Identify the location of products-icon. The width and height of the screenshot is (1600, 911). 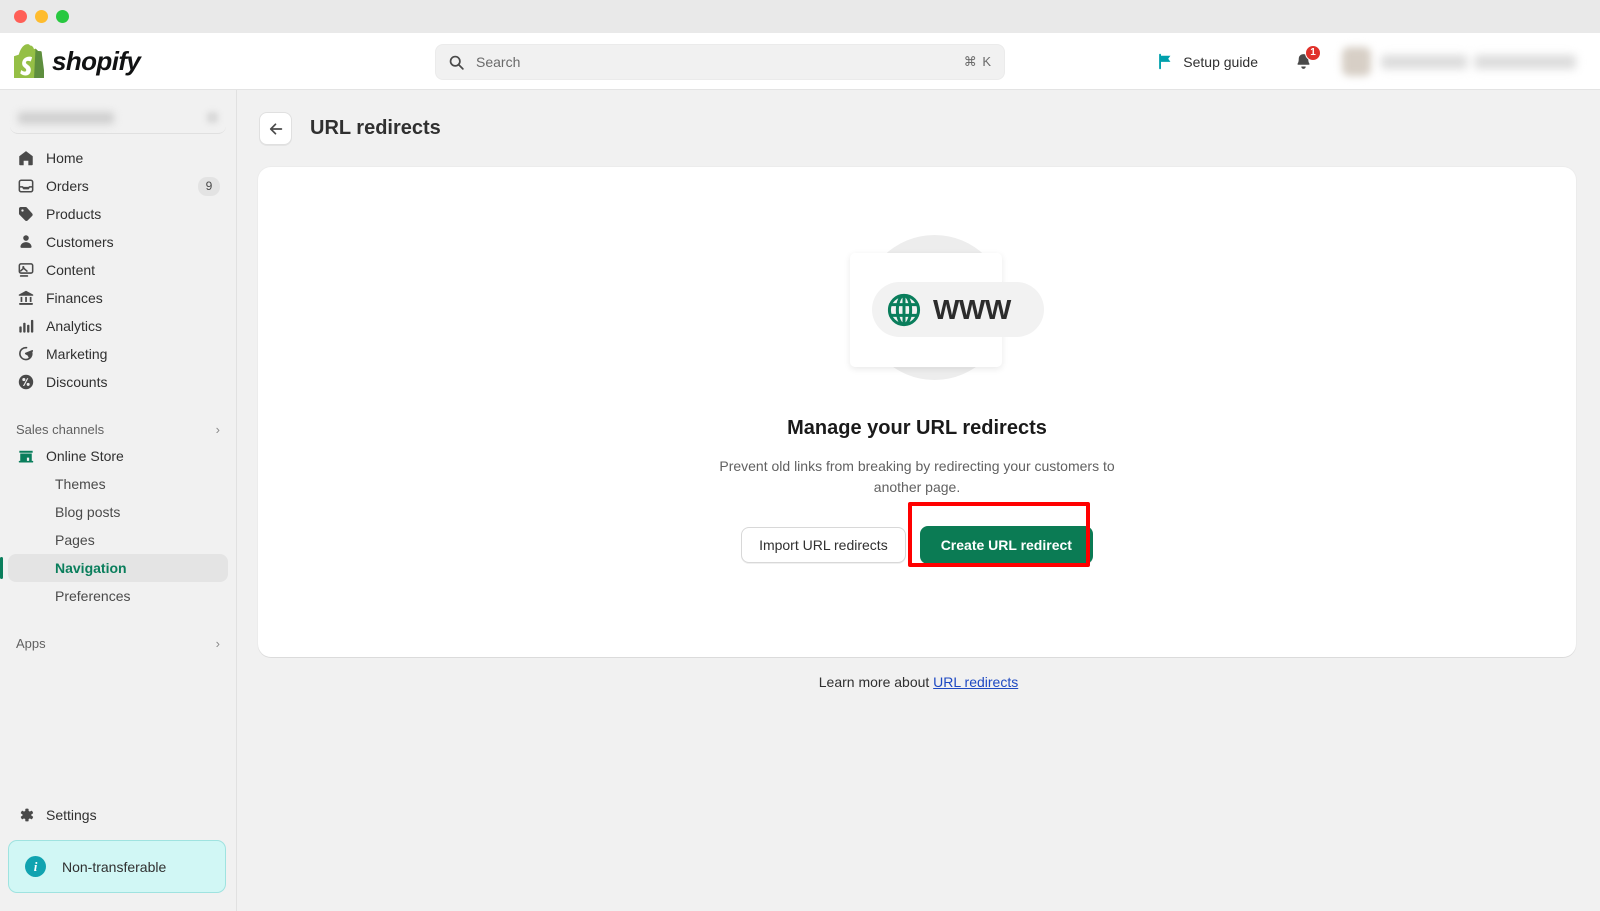
(26, 214).